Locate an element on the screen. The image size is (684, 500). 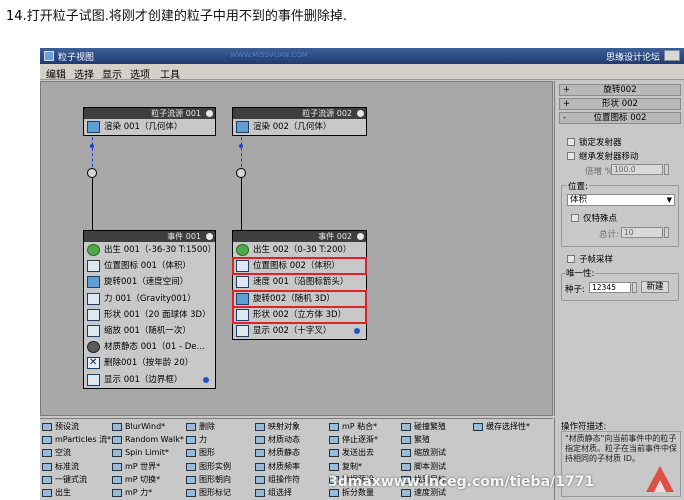
operator-row: 渲染 001（几何体） is located at coordinates (149, 127).